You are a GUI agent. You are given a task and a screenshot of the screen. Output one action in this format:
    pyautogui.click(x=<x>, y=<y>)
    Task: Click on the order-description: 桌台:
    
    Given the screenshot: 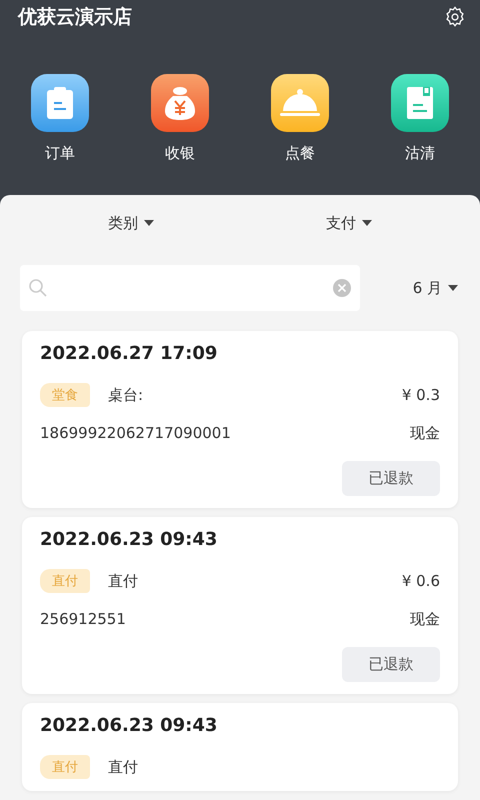 What is the action you would take?
    pyautogui.click(x=126, y=395)
    